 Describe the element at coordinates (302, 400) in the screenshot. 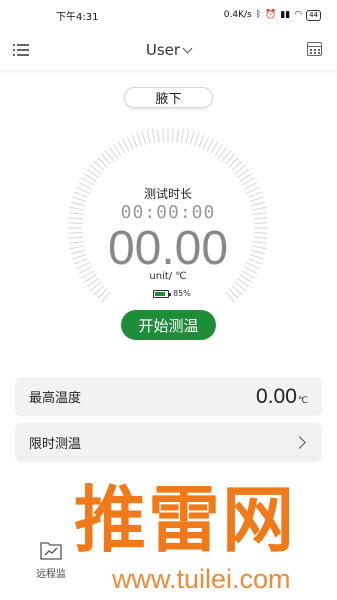

I see `max-temperature-unit: ℃` at that location.